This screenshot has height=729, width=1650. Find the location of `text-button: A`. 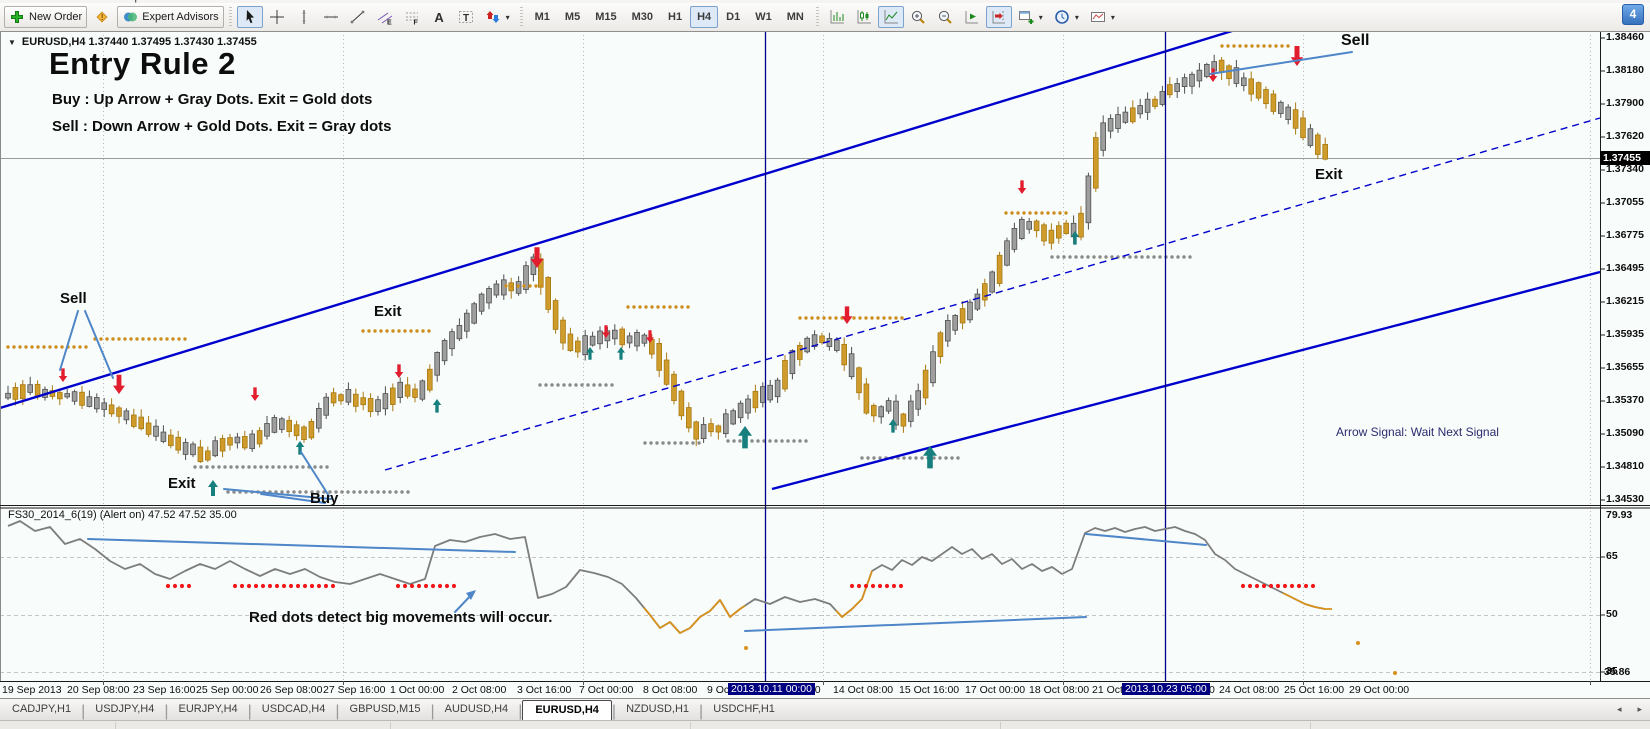

text-button: A is located at coordinates (439, 17).